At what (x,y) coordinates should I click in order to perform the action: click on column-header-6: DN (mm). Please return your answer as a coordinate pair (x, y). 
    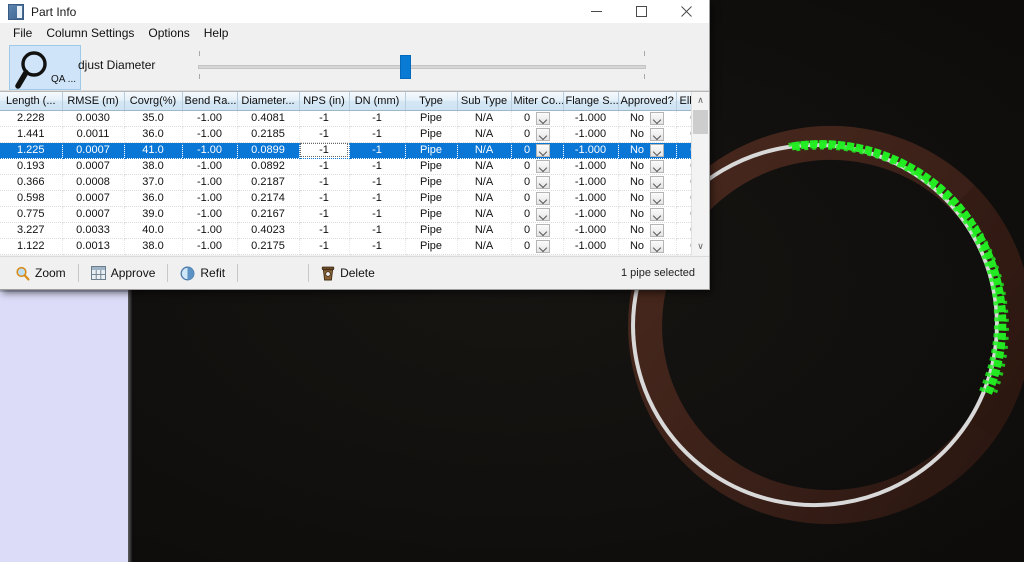
    Looking at the image, I should click on (377, 101).